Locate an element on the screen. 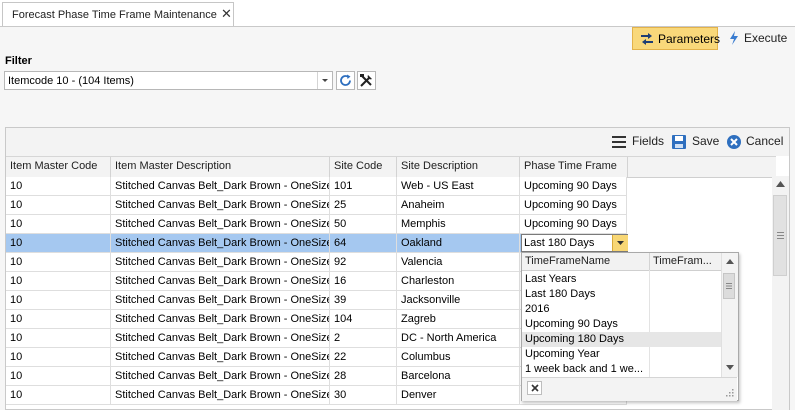 The height and width of the screenshot is (410, 795). cell-site-code: 25 is located at coordinates (363, 205).